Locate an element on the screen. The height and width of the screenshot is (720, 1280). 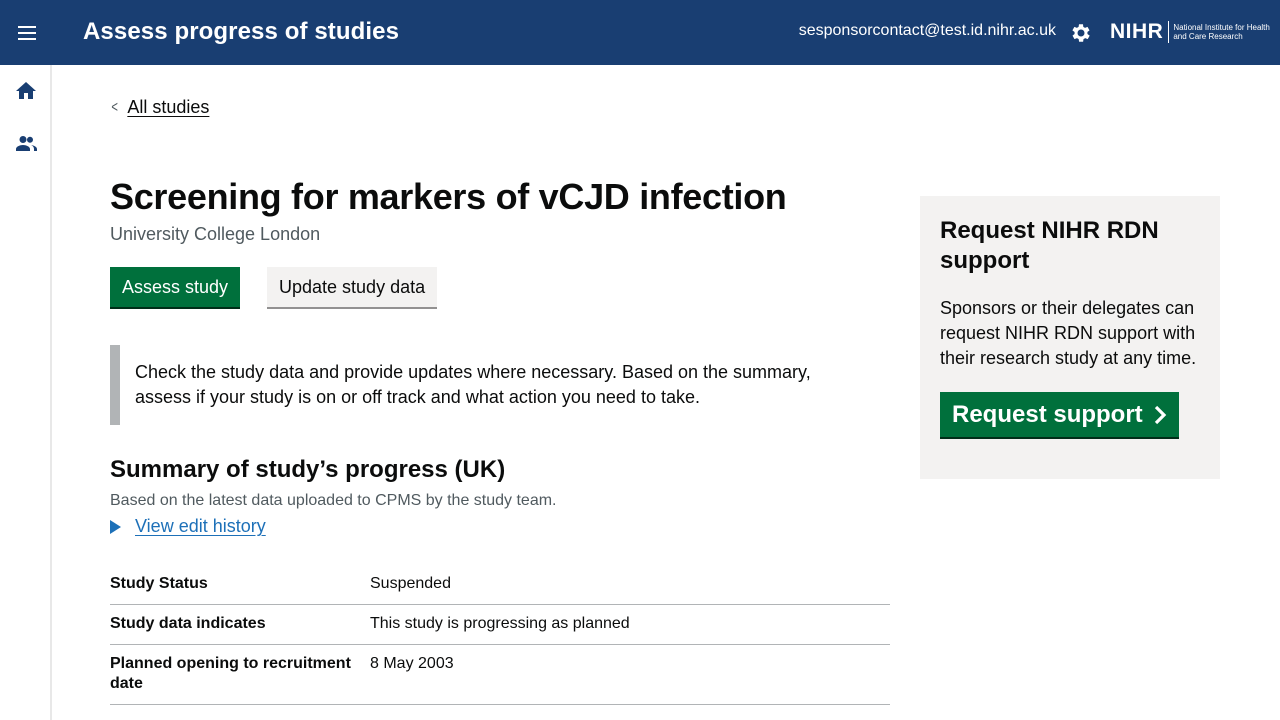
home-icon is located at coordinates (26, 91).